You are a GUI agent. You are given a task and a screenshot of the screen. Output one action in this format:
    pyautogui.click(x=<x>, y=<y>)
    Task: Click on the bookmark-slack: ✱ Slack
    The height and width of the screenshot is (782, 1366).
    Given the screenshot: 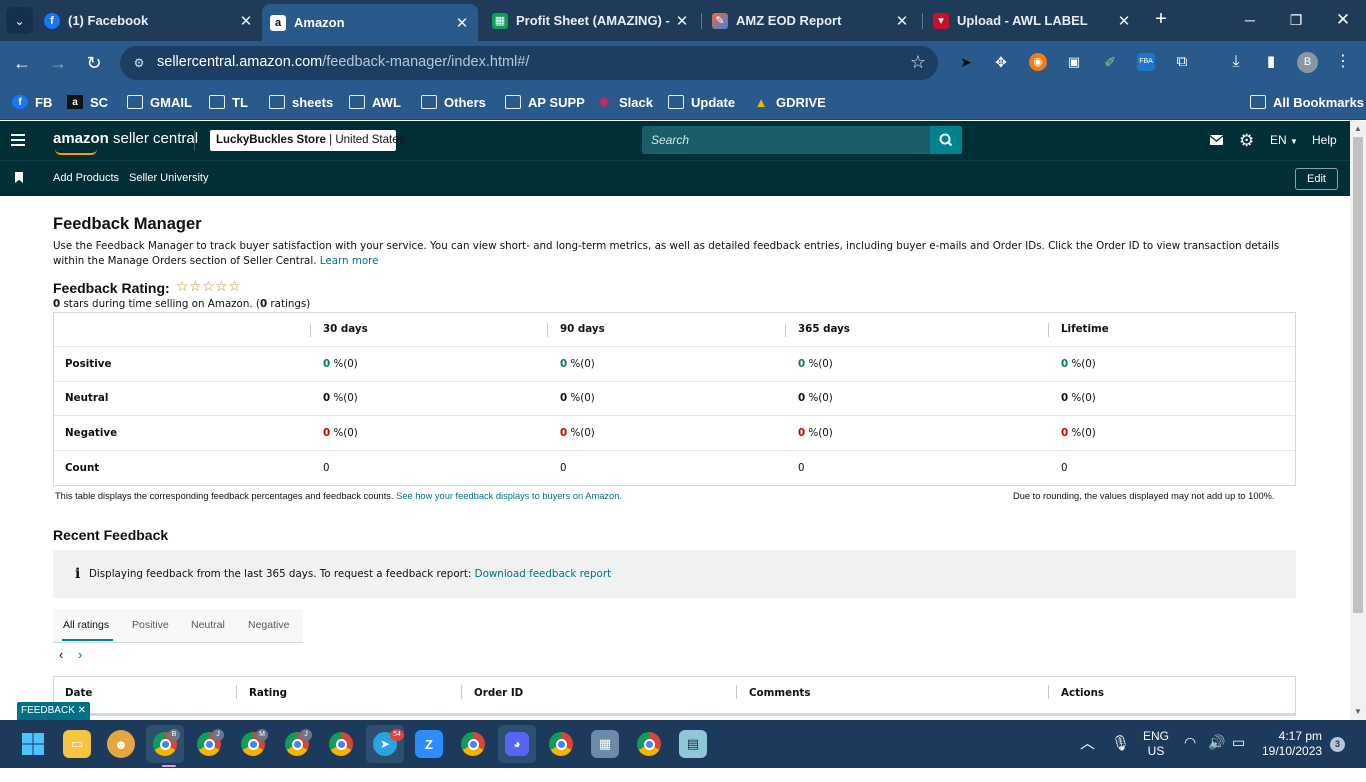 What is the action you would take?
    pyautogui.click(x=624, y=102)
    